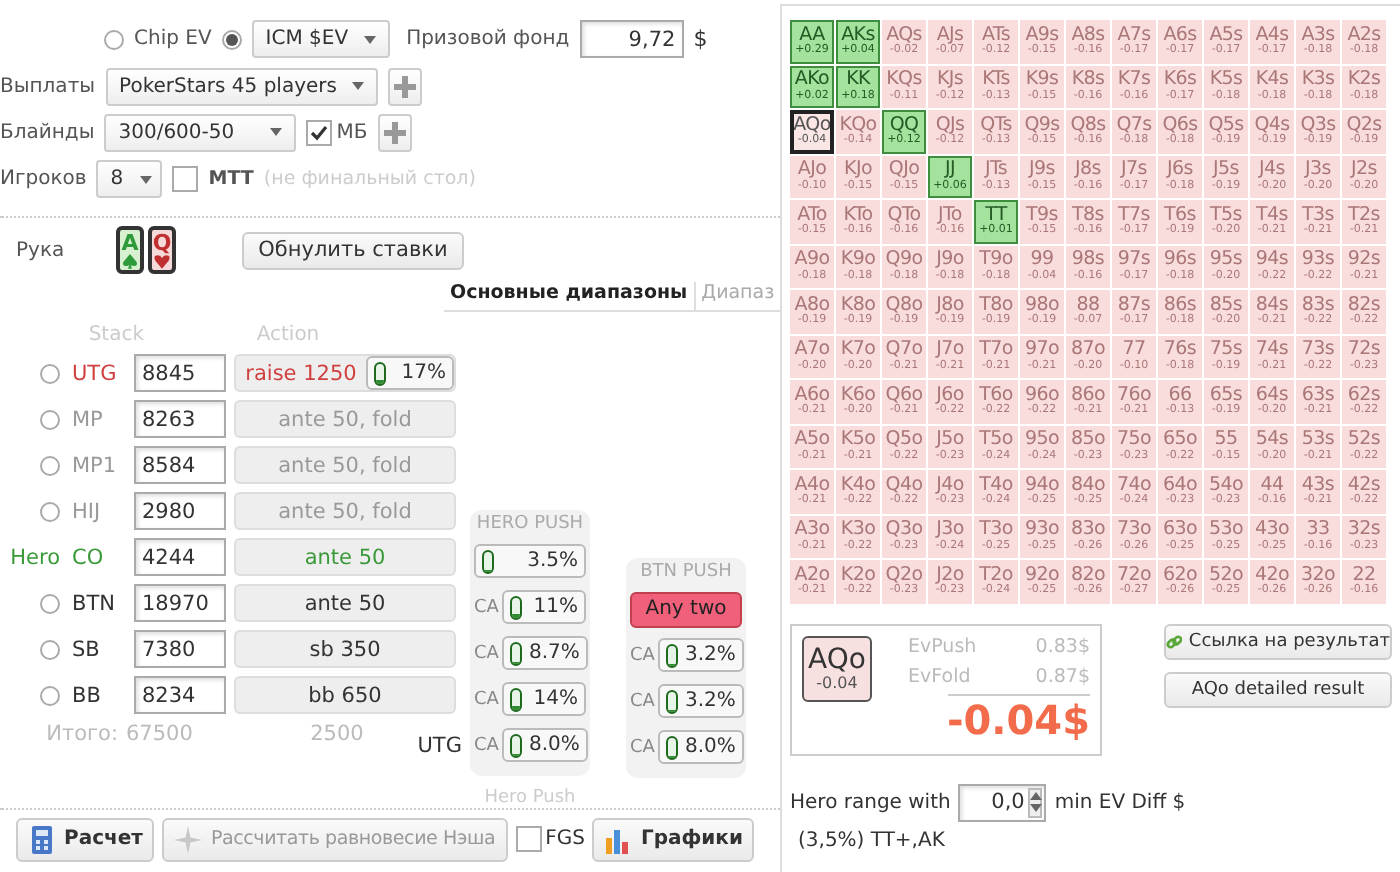  Describe the element at coordinates (180, 649) in the screenshot. I see `stack-field: 7380` at that location.